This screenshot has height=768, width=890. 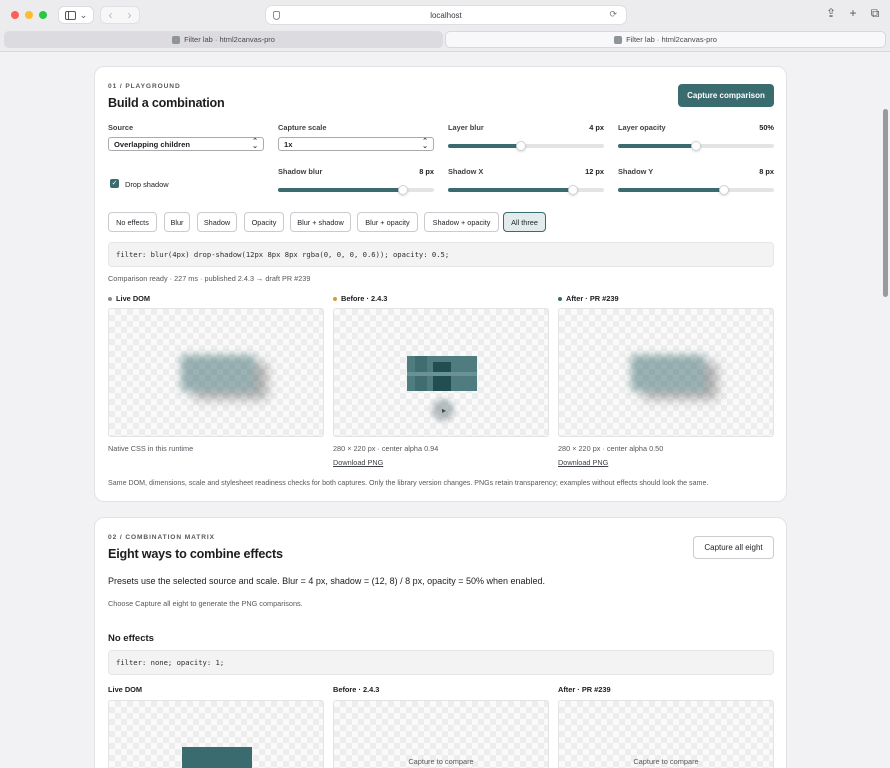 I want to click on live-dom-heading: Live DOM, so click(x=129, y=298).